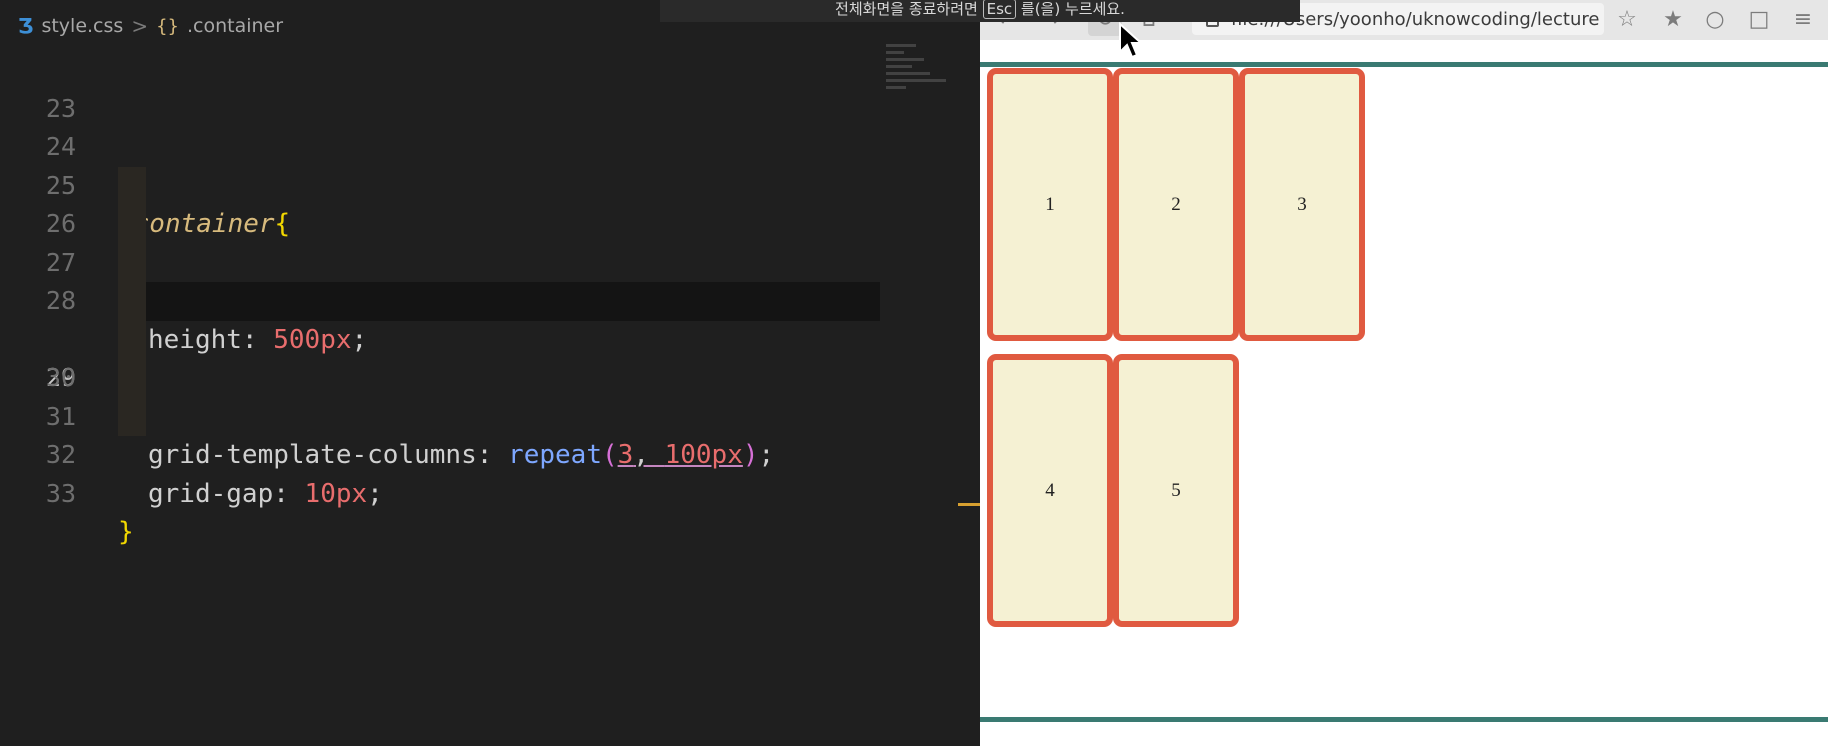  What do you see at coordinates (969, 504) in the screenshot?
I see `scrollbar-marker` at bounding box center [969, 504].